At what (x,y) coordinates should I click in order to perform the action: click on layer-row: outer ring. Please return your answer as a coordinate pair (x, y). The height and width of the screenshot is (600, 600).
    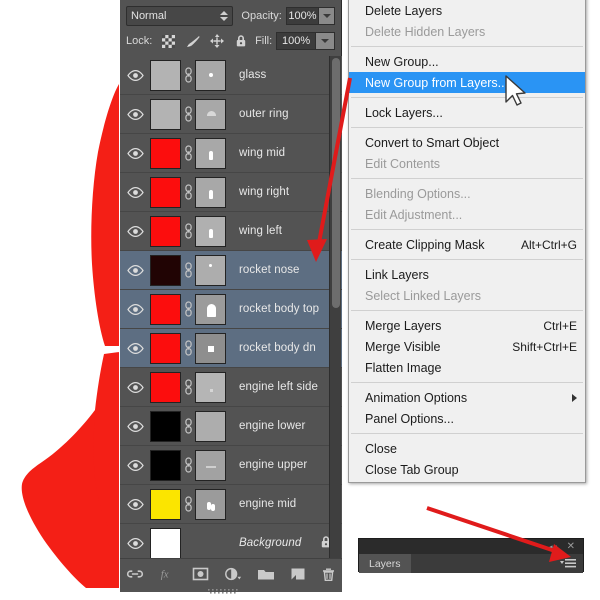
    Looking at the image, I should click on (231, 114).